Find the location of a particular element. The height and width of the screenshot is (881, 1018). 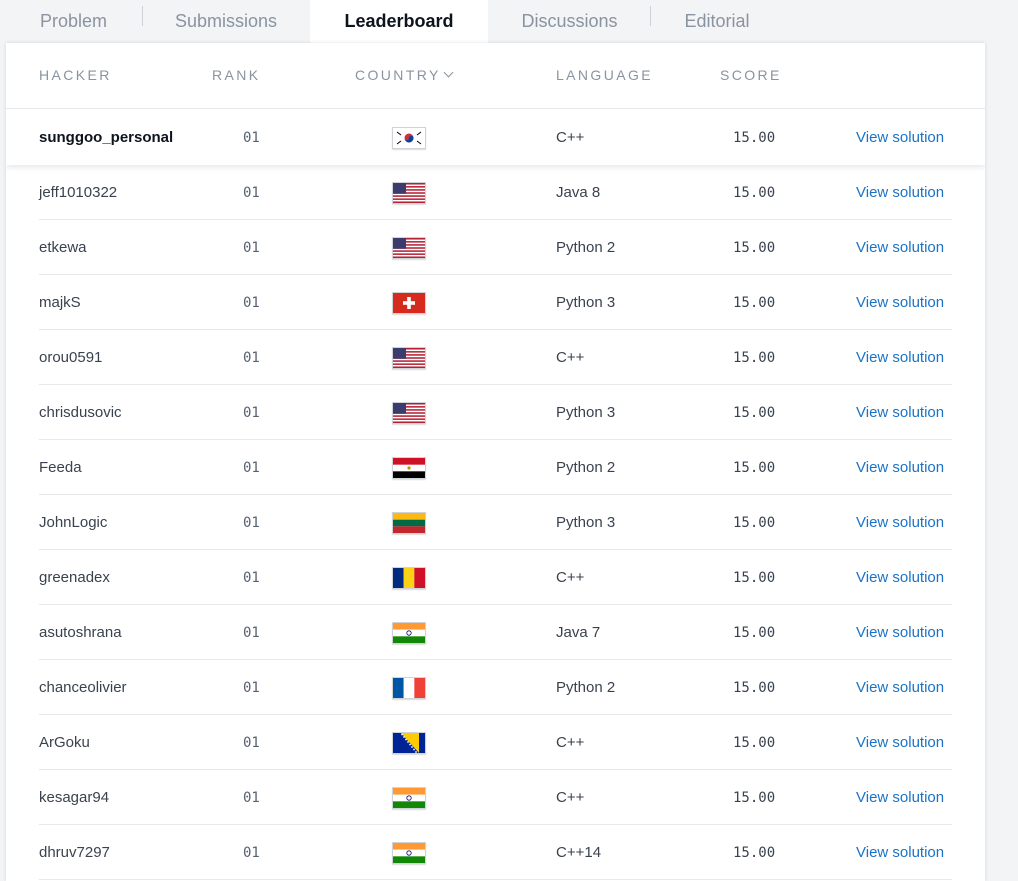

hacker-name: chrisdusovic is located at coordinates (80, 412).